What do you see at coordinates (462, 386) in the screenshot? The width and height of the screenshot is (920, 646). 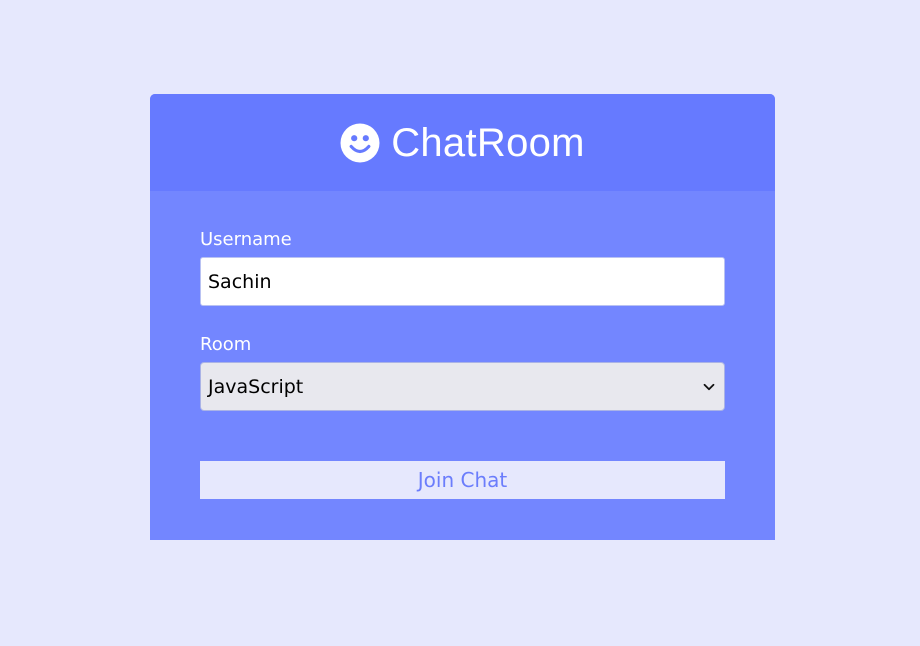 I see `room-select: JavaScript` at bounding box center [462, 386].